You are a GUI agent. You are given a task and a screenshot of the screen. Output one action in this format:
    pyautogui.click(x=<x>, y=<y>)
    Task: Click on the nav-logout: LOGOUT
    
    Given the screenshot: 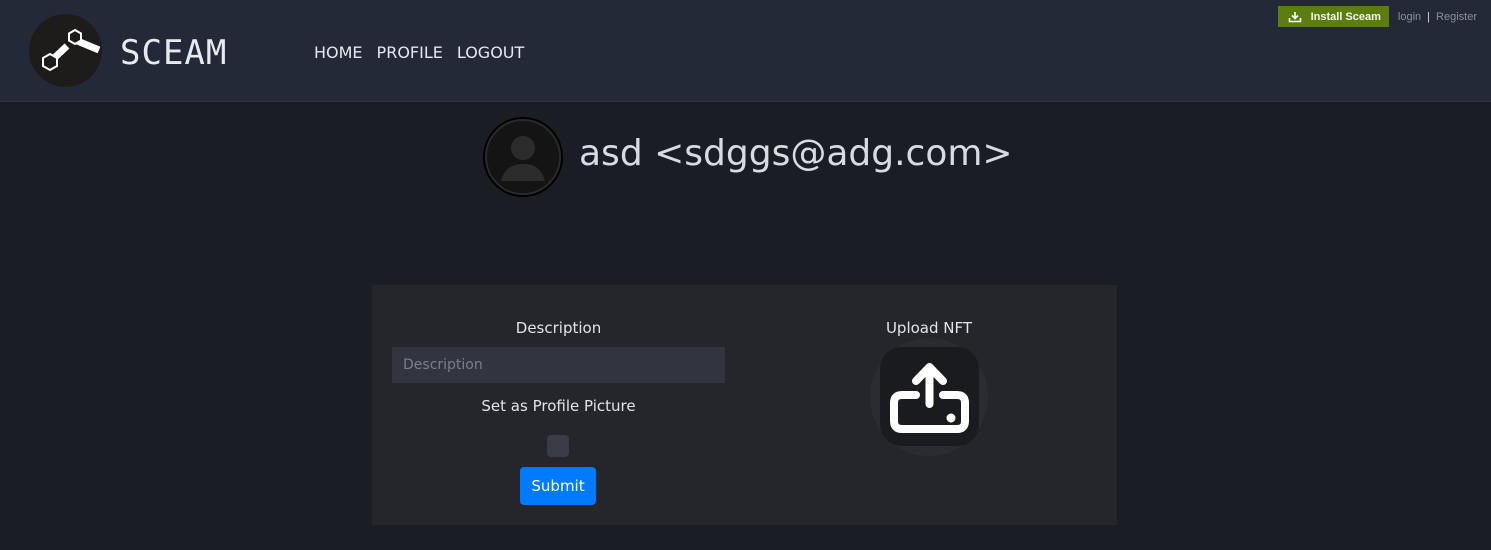 What is the action you would take?
    pyautogui.click(x=490, y=53)
    